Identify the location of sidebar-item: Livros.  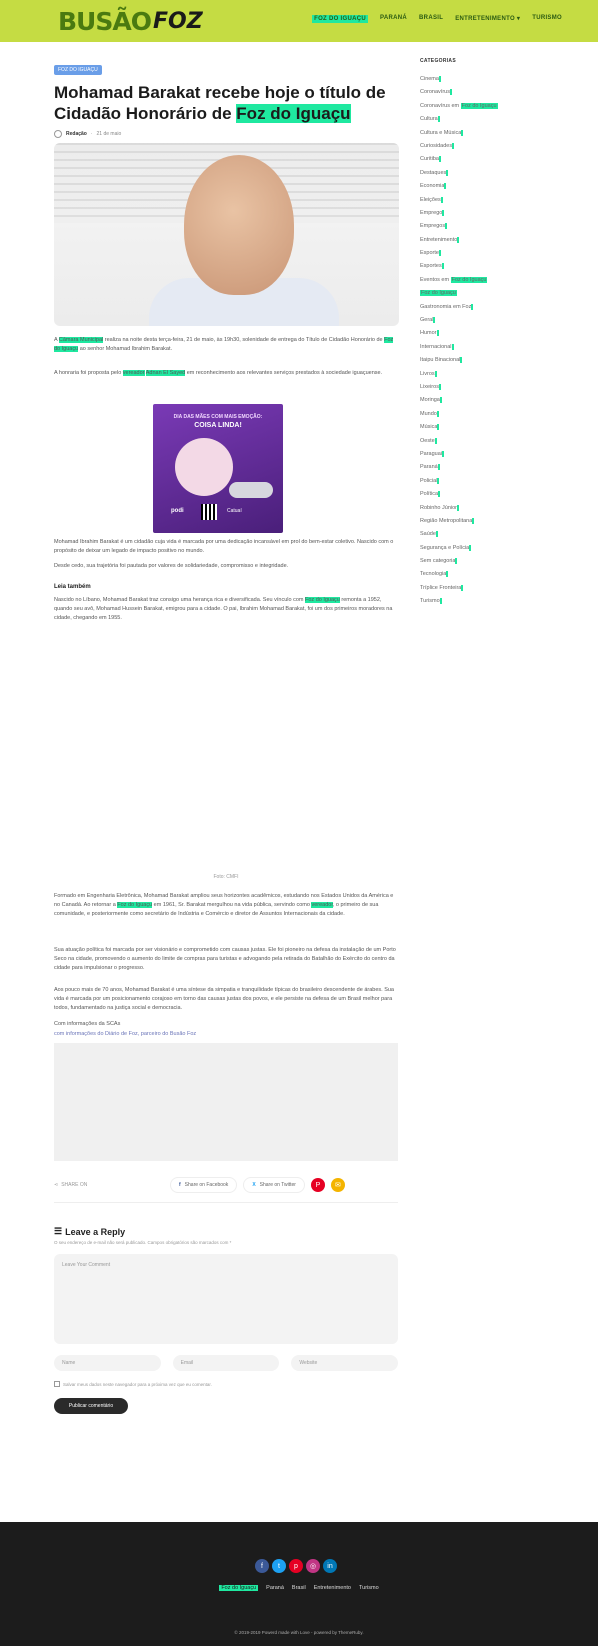
(490, 374).